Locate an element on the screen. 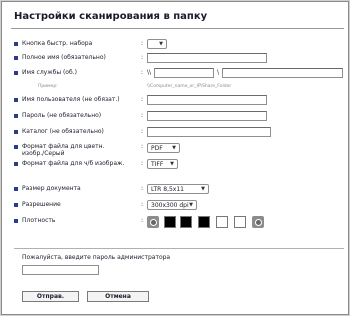  density-darker-icon is located at coordinates (258, 222).